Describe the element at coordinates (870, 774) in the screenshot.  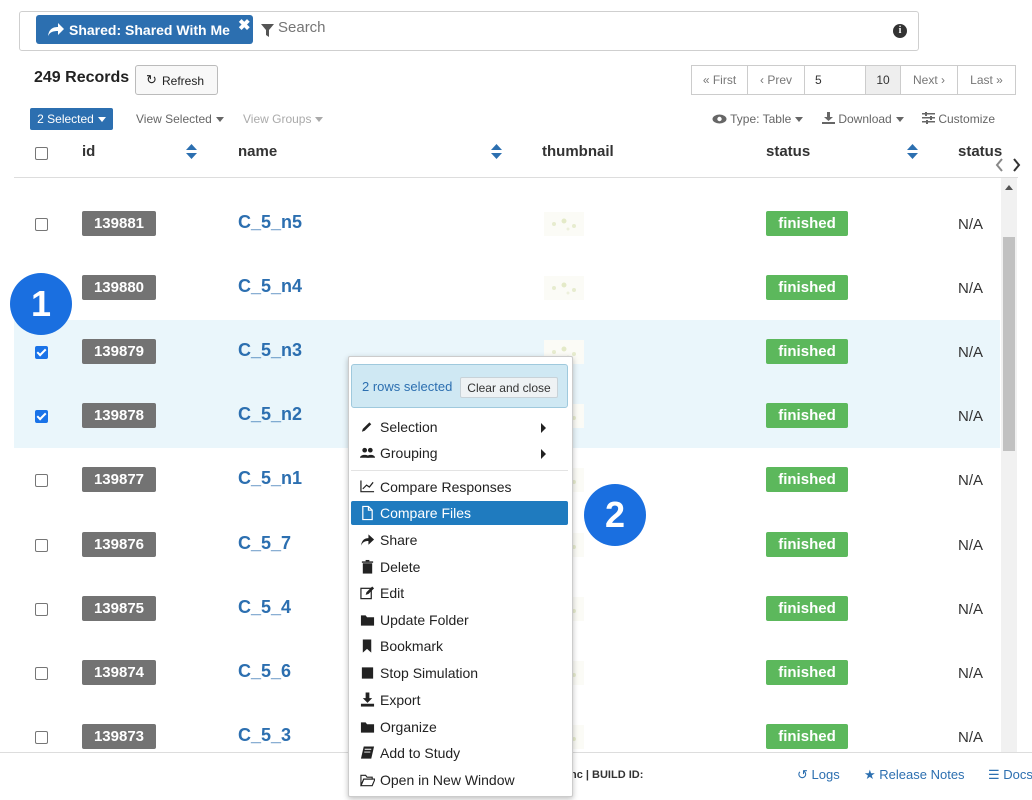
I see `star-icon: ★` at that location.